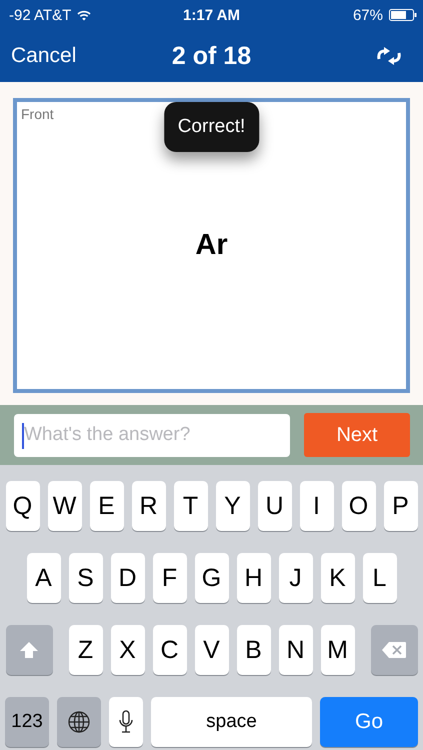  Describe the element at coordinates (191, 506) in the screenshot. I see `letter-key: T` at that location.